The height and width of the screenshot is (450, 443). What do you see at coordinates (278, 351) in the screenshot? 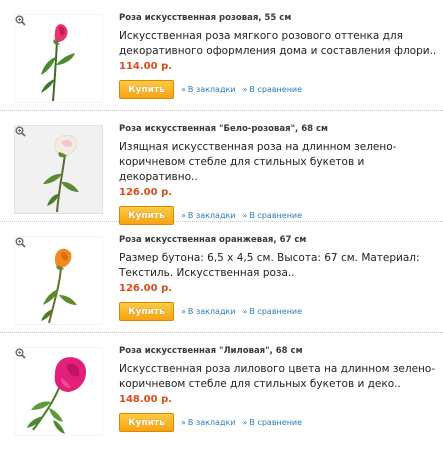
I see `product-title: Роза искусственная "Лиловая", 68 см` at bounding box center [278, 351].